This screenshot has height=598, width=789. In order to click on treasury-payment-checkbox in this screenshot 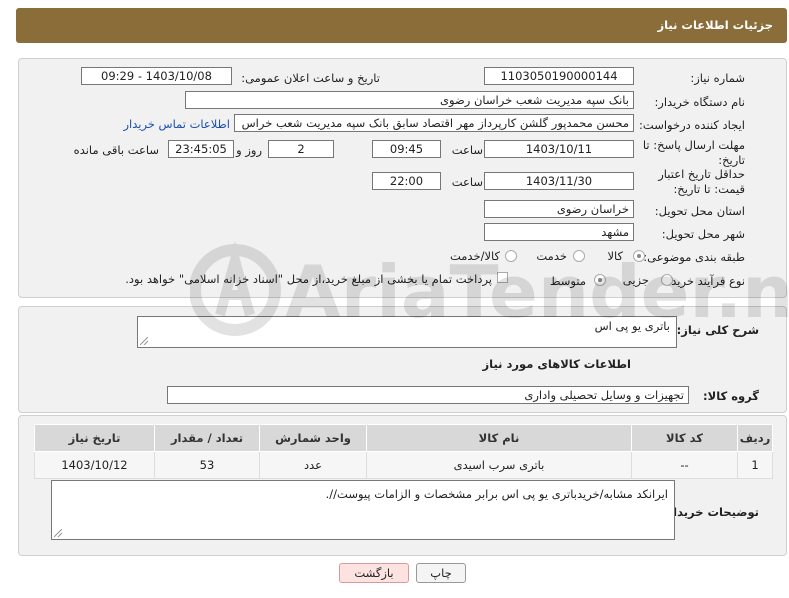, I will do `click(502, 277)`.